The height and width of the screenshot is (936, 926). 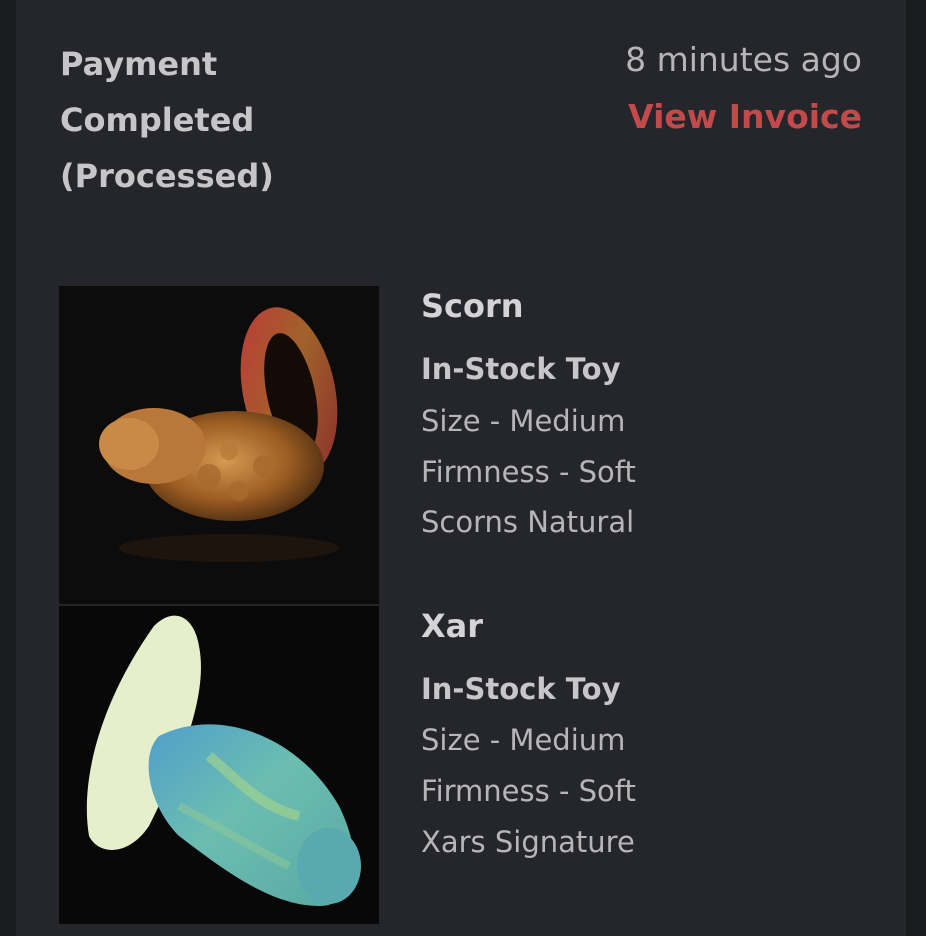 I want to click on order-timestamp: 8 minutes ago, so click(x=743, y=59).